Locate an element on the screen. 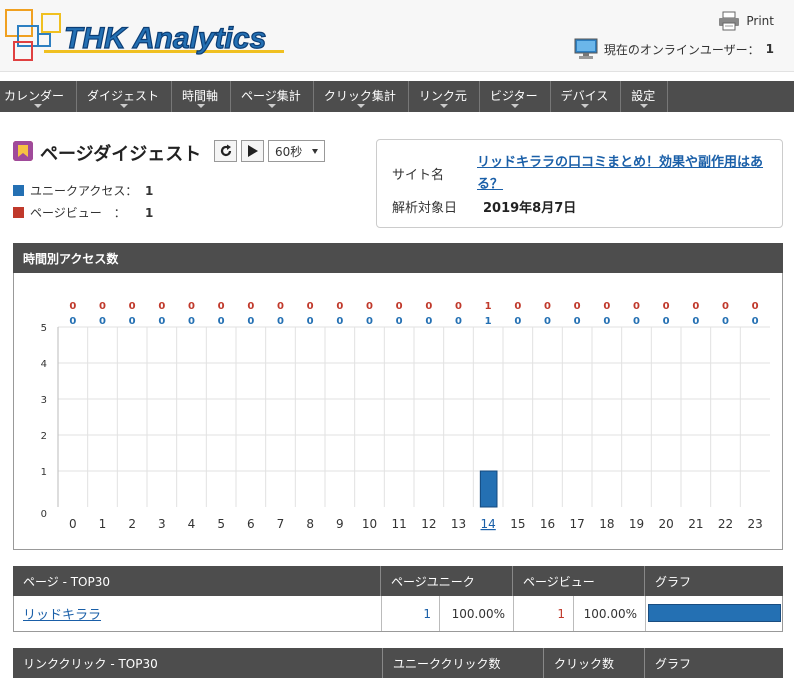  svg-text: THK Analytics is located at coordinates (165, 38).